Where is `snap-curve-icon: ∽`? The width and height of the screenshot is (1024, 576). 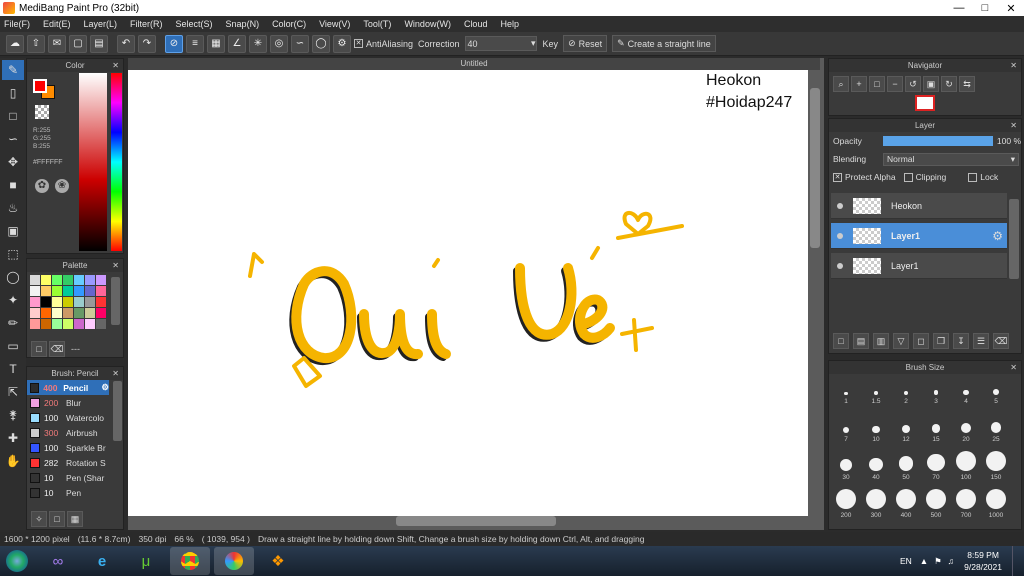 snap-curve-icon: ∽ is located at coordinates (300, 43).